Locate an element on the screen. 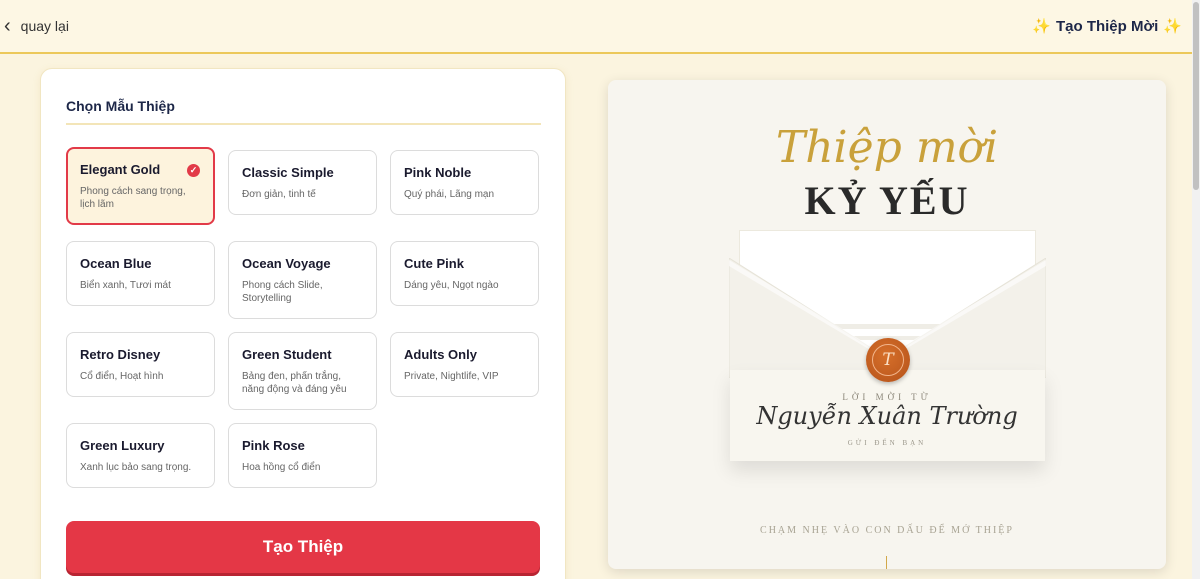 The width and height of the screenshot is (1200, 579). template-name: Ocean Blue is located at coordinates (116, 263).